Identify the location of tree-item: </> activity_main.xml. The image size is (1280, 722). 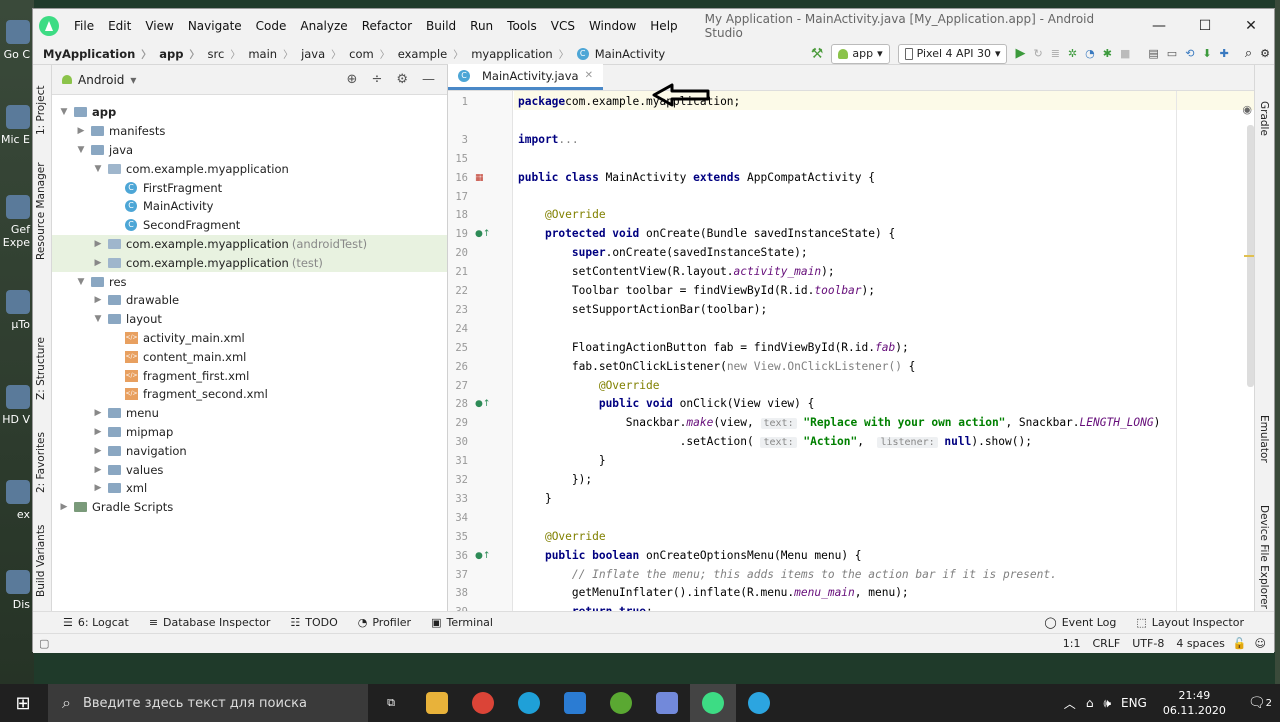
(249, 338).